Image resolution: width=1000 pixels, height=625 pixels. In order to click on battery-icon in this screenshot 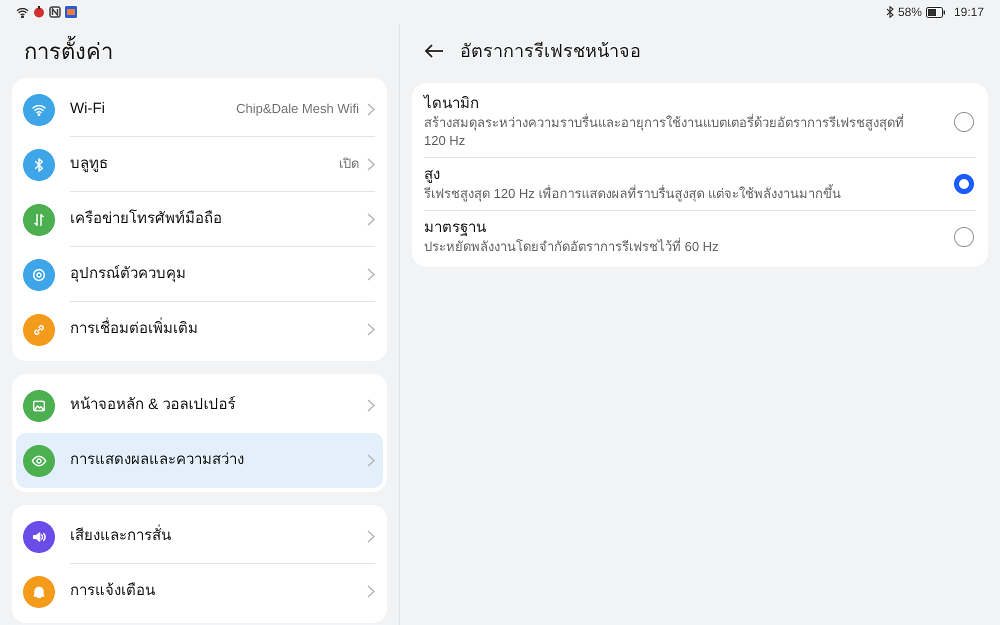, I will do `click(936, 12)`.